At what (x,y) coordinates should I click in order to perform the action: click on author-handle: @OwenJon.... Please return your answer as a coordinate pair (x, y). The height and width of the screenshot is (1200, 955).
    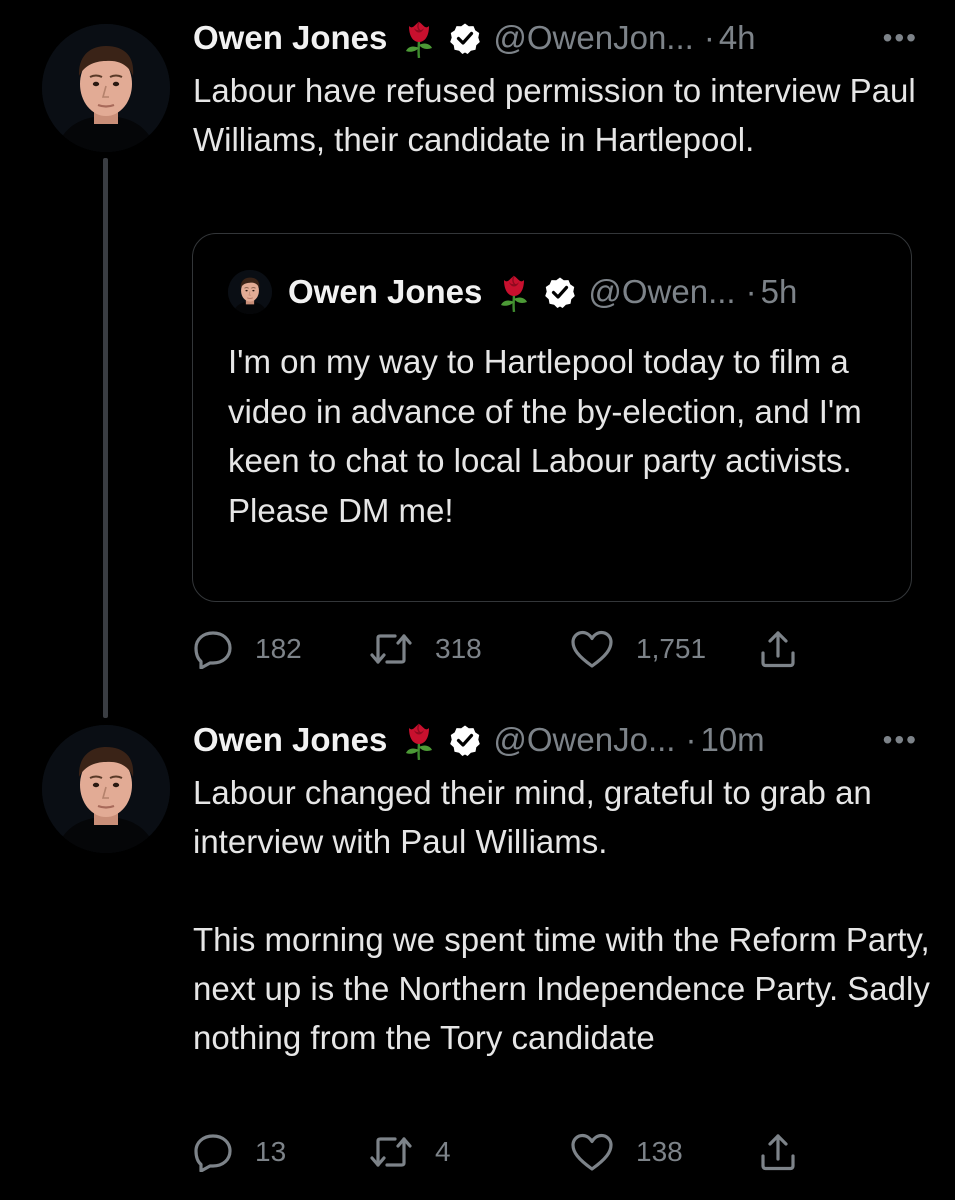
    Looking at the image, I should click on (593, 38).